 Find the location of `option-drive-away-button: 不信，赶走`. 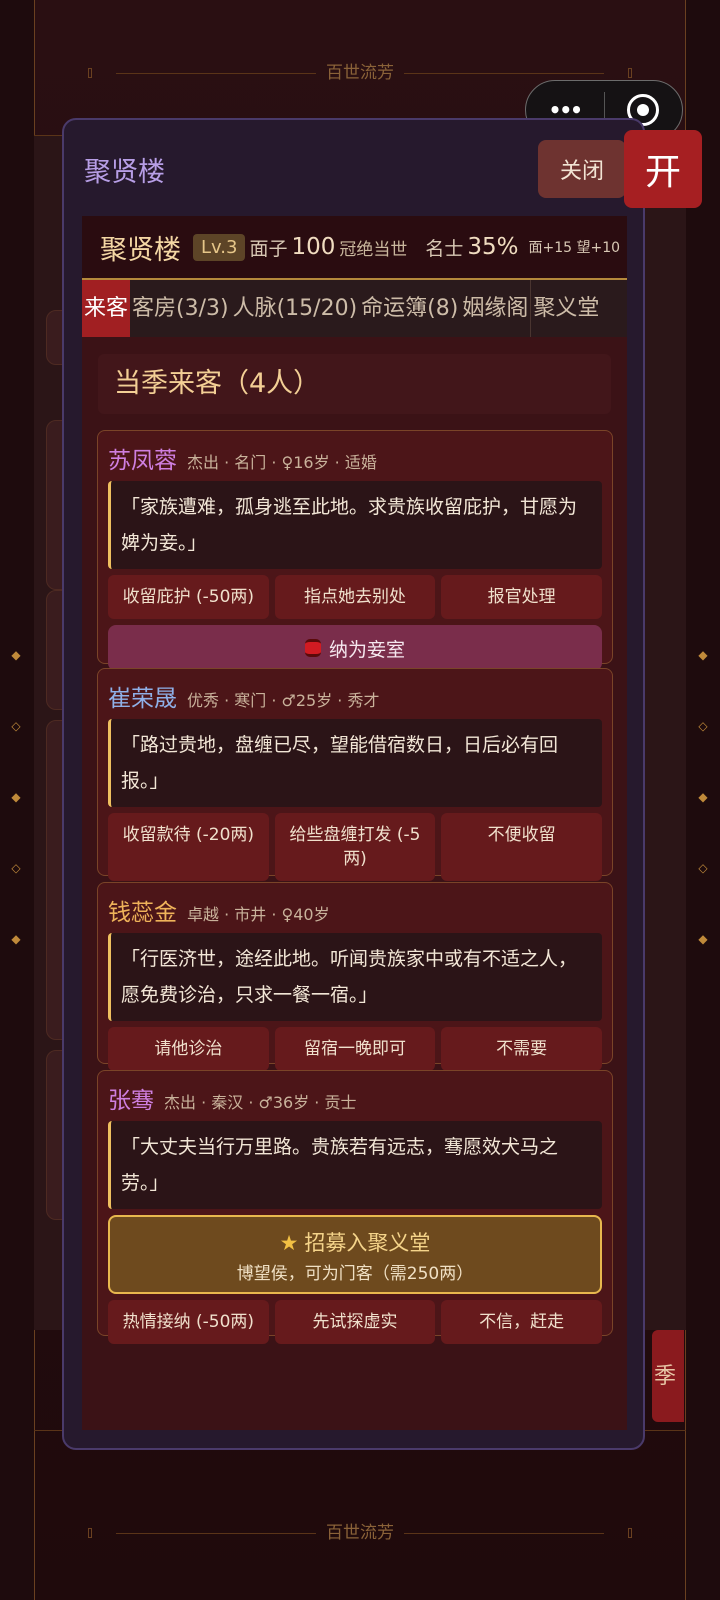

option-drive-away-button: 不信，赶走 is located at coordinates (522, 1322).